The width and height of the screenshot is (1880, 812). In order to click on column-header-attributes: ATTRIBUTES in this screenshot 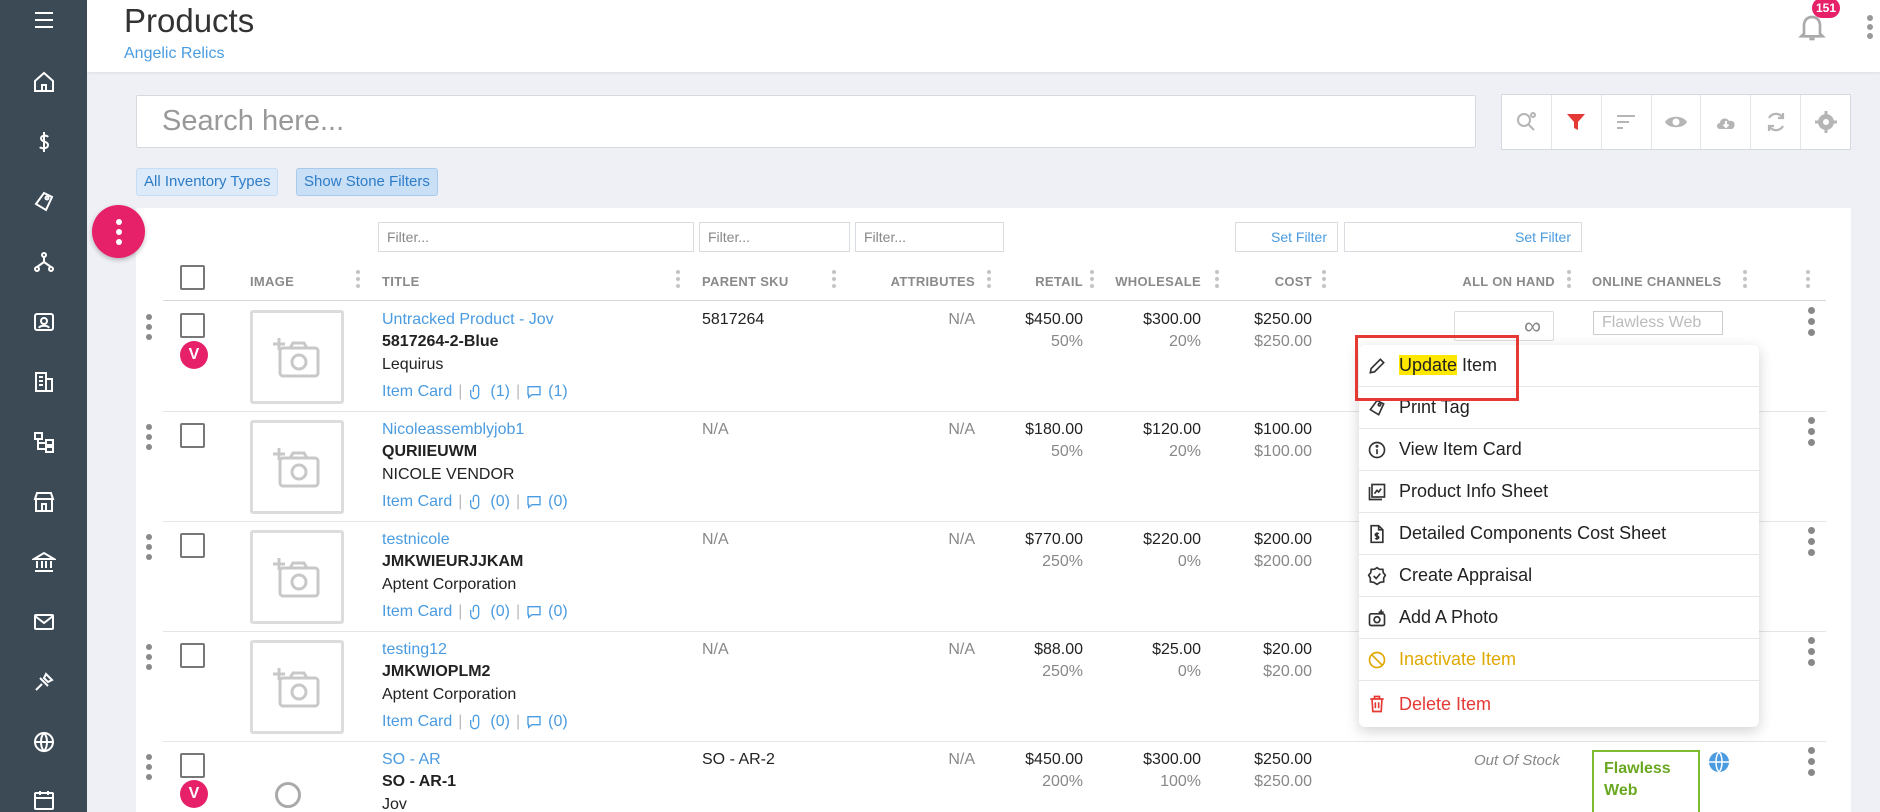, I will do `click(922, 281)`.